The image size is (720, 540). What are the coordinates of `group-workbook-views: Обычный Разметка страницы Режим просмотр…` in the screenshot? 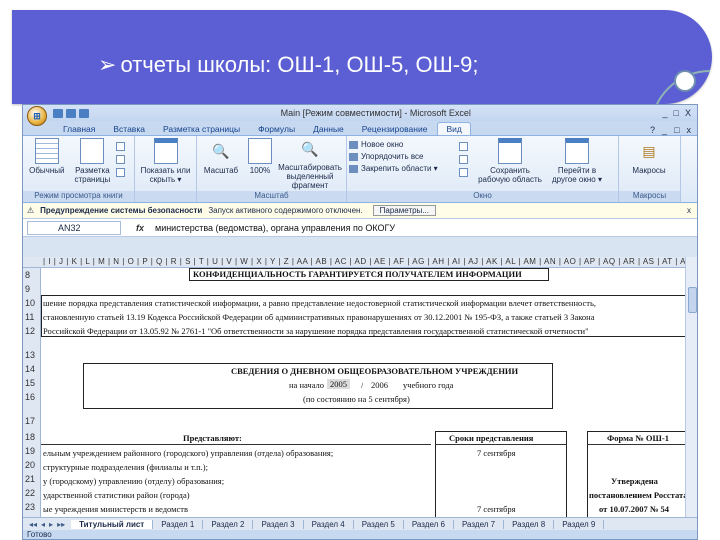 It's located at (79, 169).